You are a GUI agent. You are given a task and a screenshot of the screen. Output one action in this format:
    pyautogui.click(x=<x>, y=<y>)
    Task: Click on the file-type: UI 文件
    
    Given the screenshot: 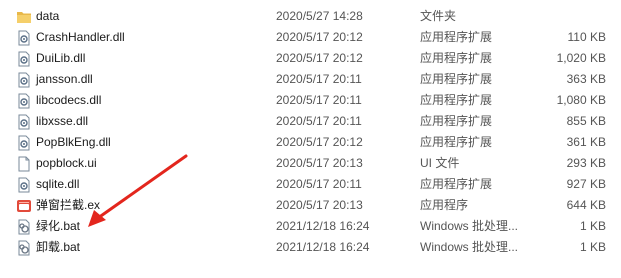 What is the action you would take?
    pyautogui.click(x=440, y=163)
    